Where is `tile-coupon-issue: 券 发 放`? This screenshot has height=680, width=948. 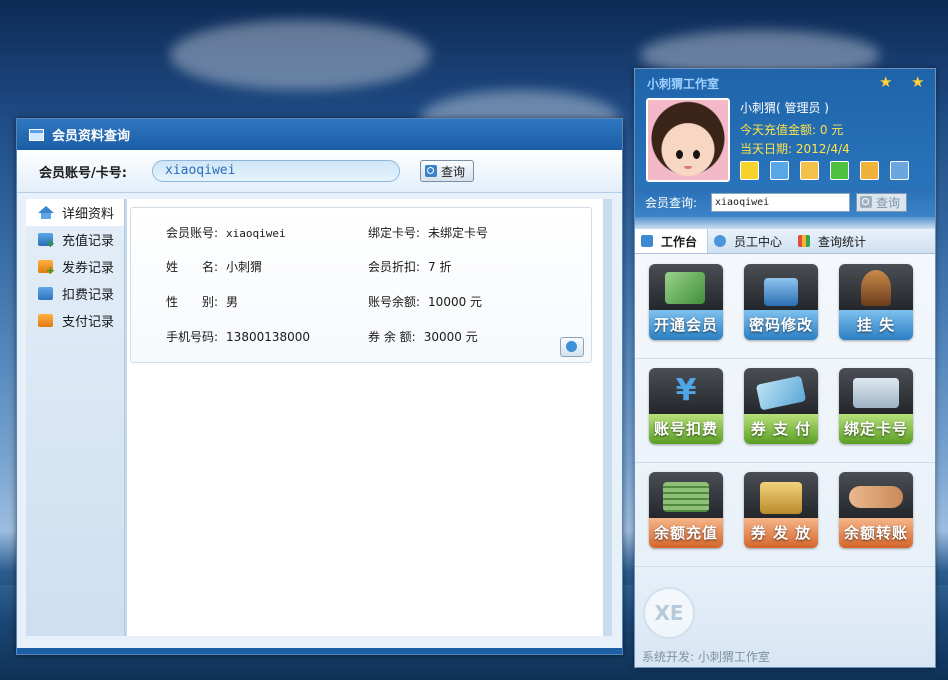 tile-coupon-issue: 券 发 放 is located at coordinates (781, 510).